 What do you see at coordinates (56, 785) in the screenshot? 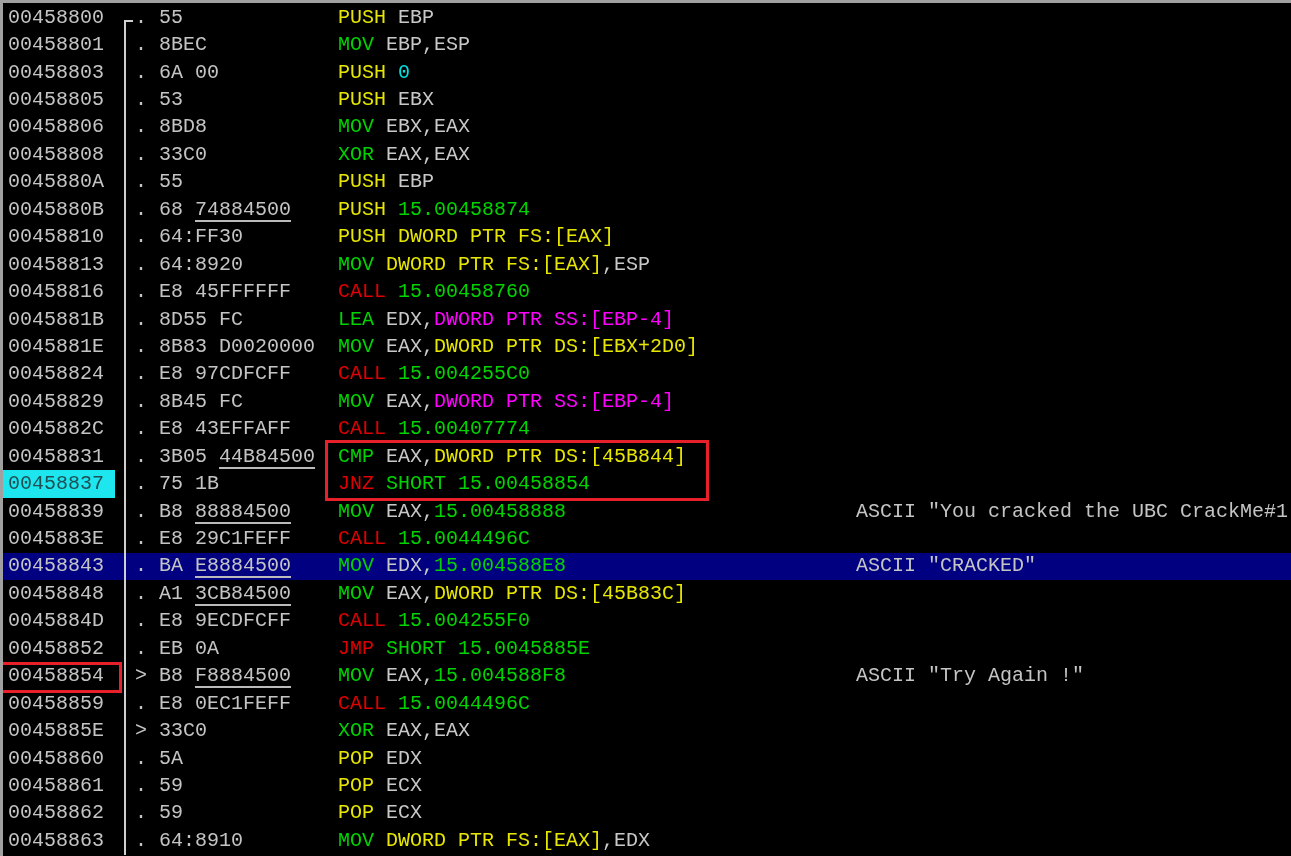
I see `address-cell: 00458861` at bounding box center [56, 785].